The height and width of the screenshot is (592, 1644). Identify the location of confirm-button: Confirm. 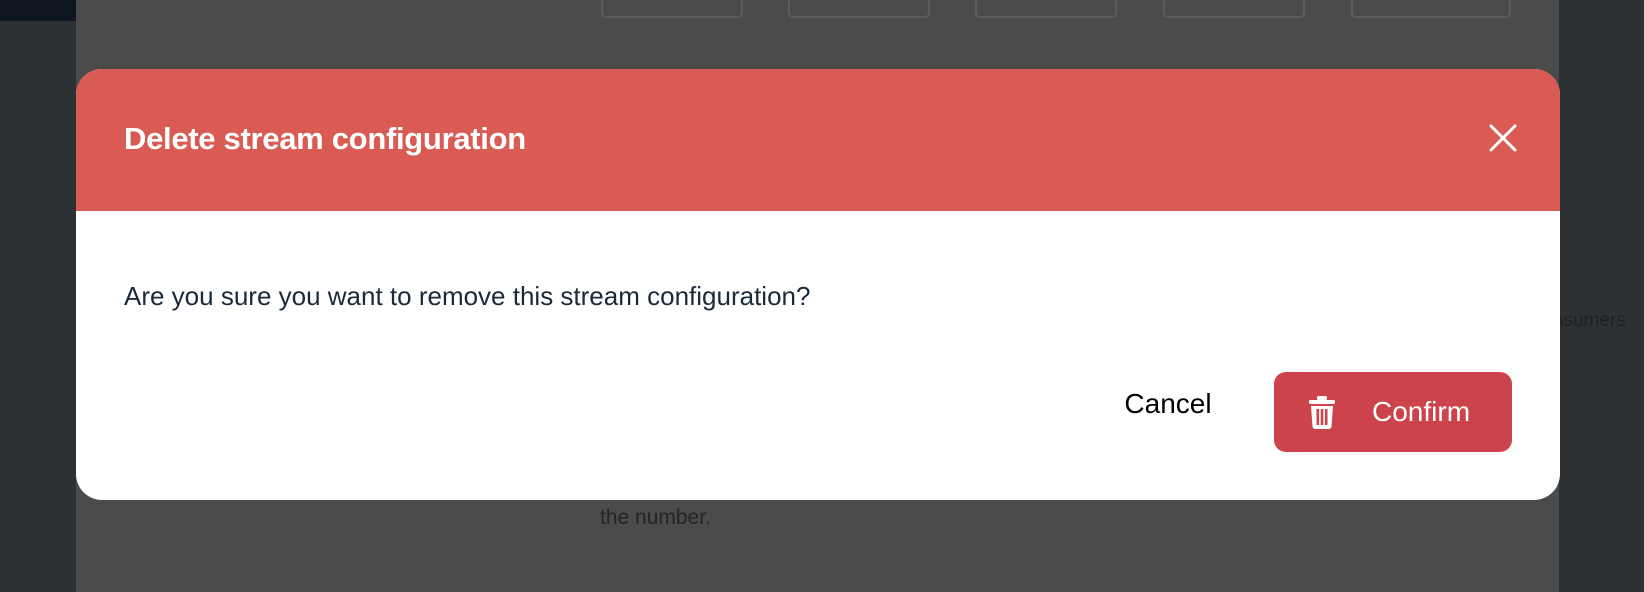
(1393, 412).